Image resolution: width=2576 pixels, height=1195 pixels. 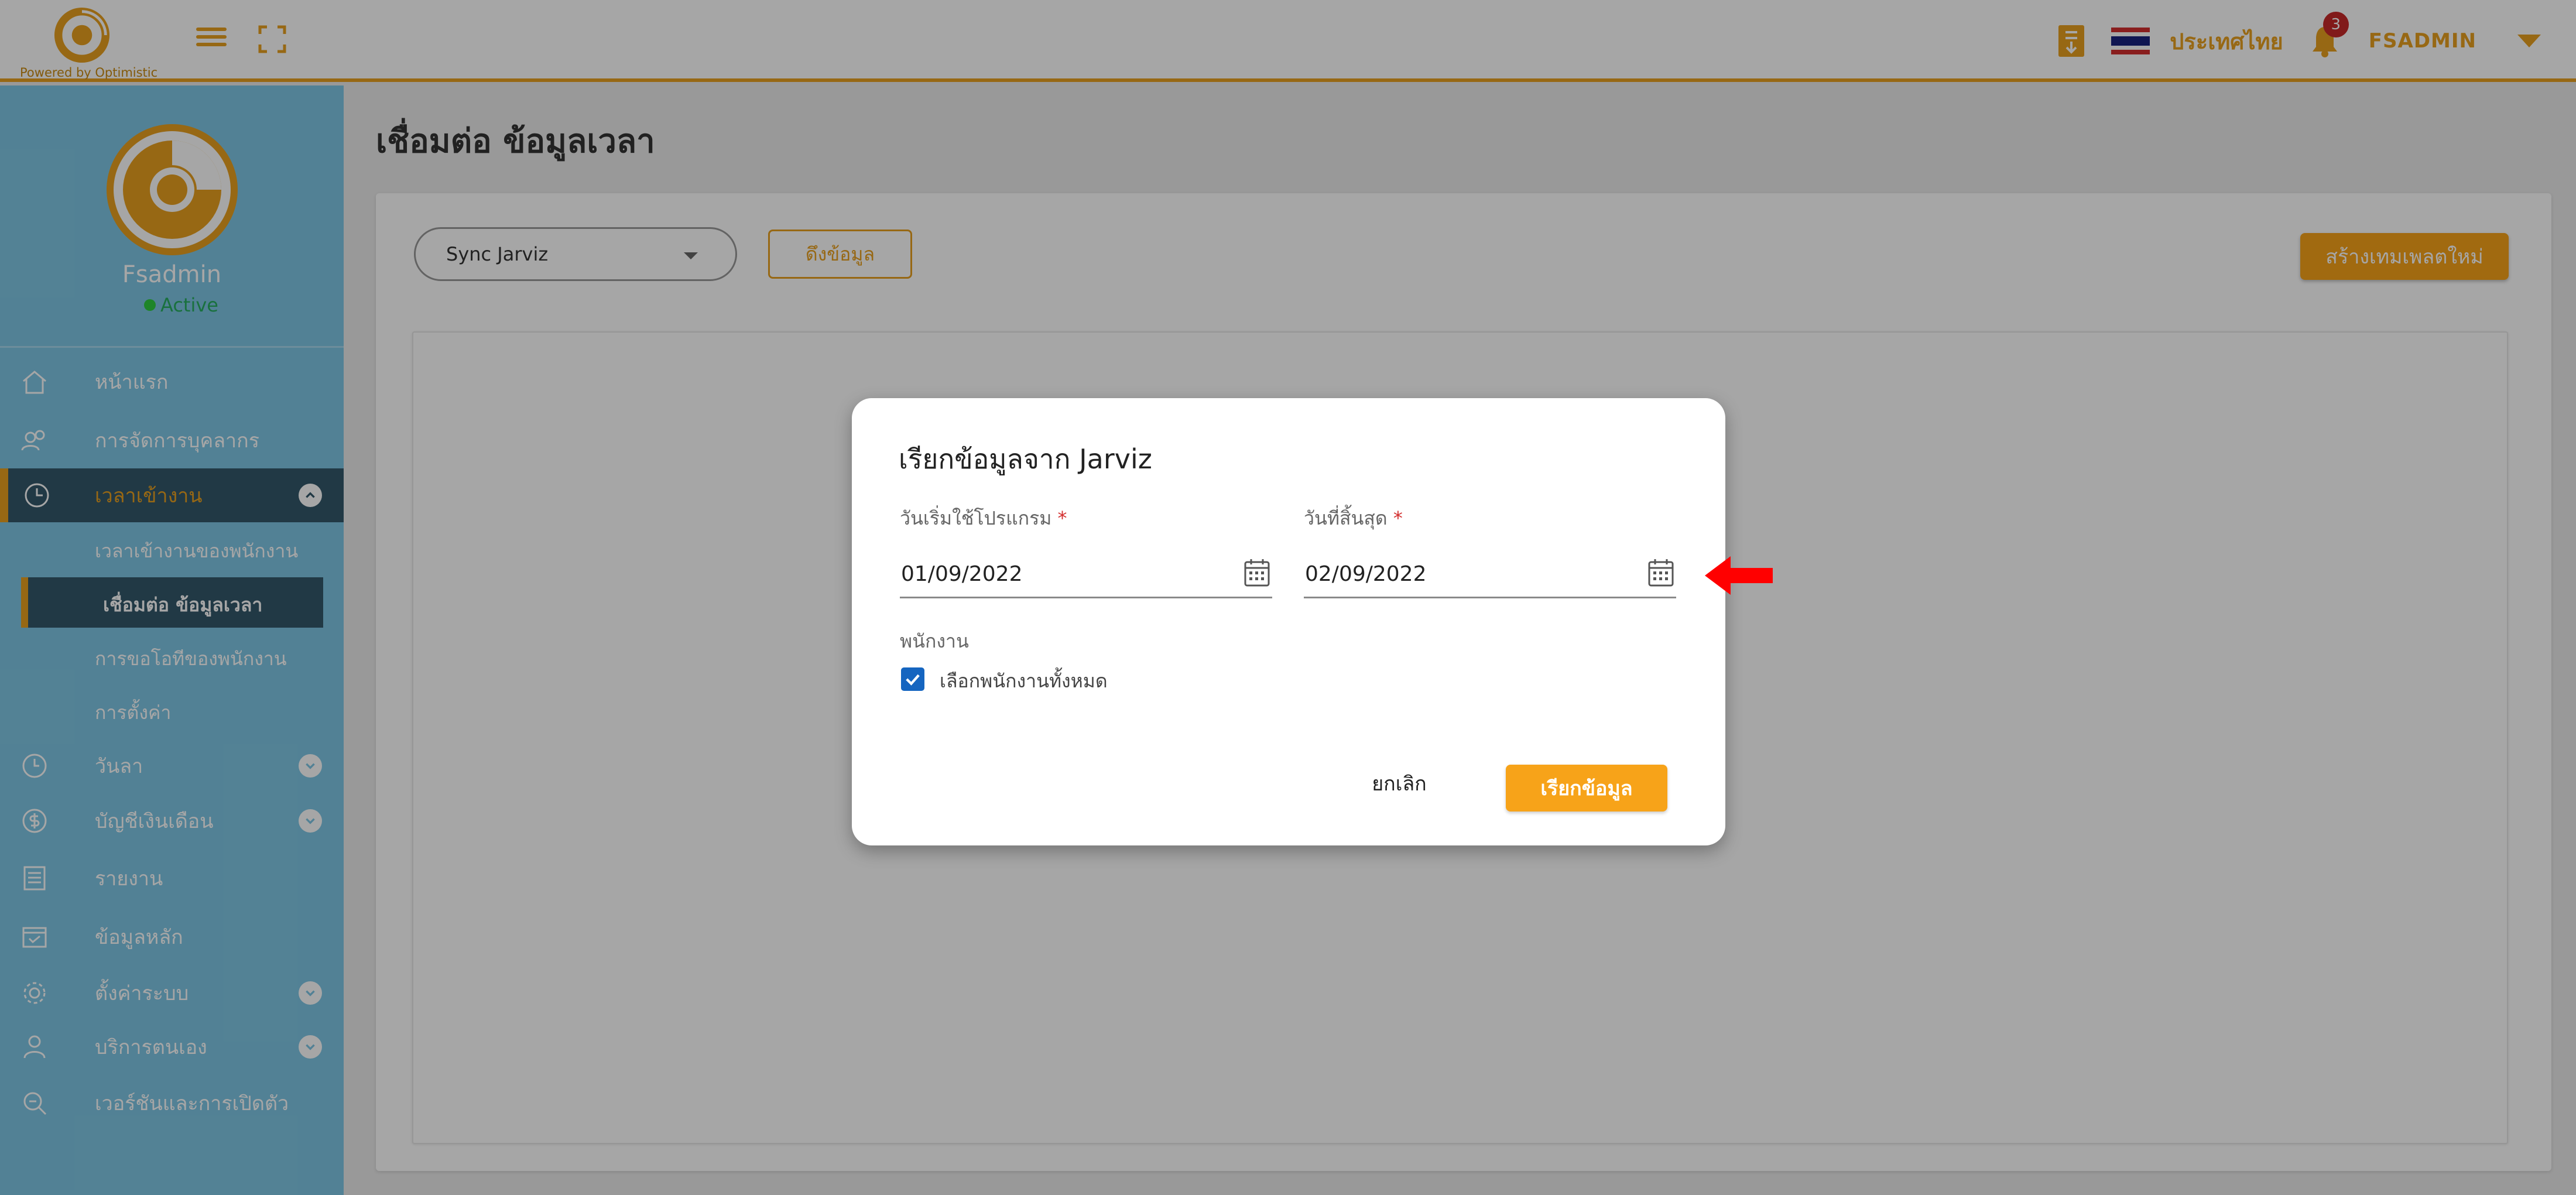 I want to click on employee-label: พนักงาน, so click(x=934, y=641).